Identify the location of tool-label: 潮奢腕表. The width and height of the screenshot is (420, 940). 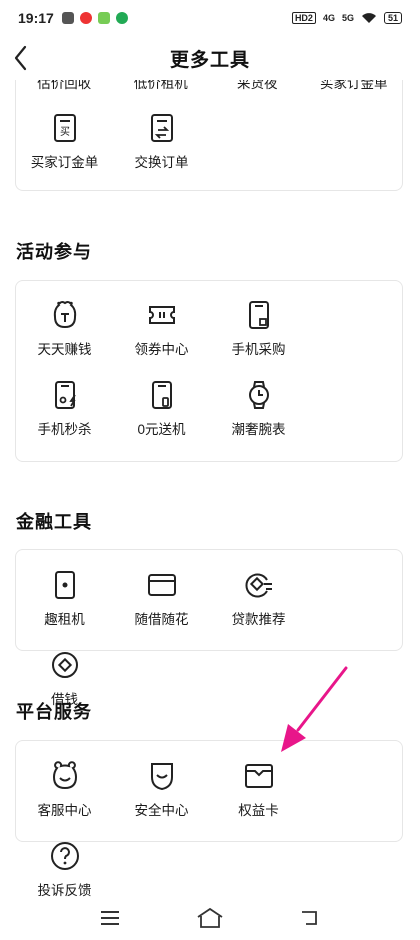
(258, 429).